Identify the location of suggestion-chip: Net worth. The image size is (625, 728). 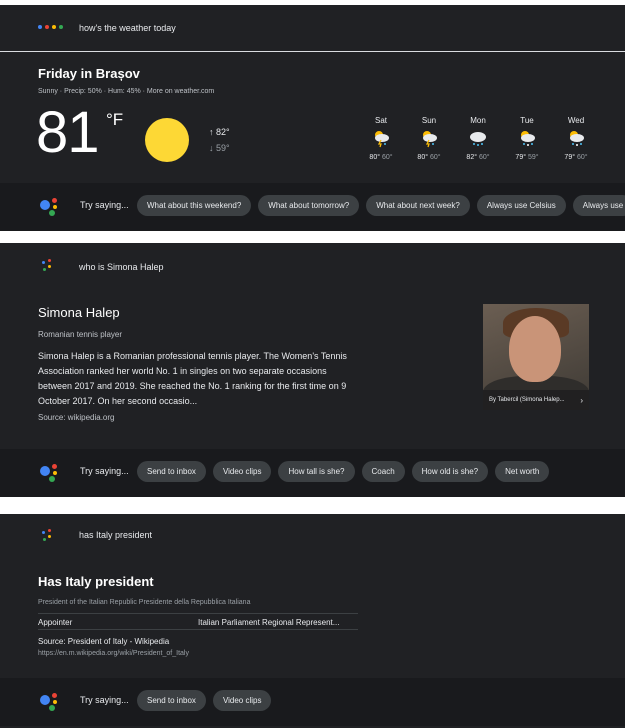
(522, 471).